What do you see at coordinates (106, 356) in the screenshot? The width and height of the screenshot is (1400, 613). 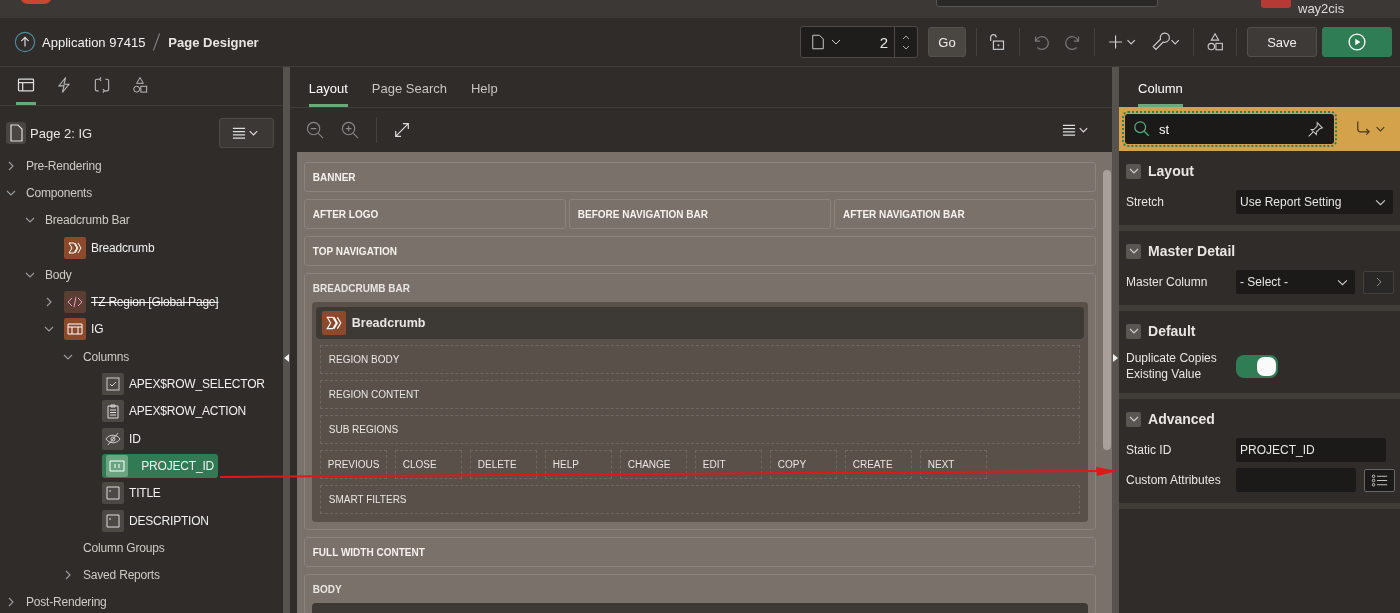 I see `tree-node: Columns` at bounding box center [106, 356].